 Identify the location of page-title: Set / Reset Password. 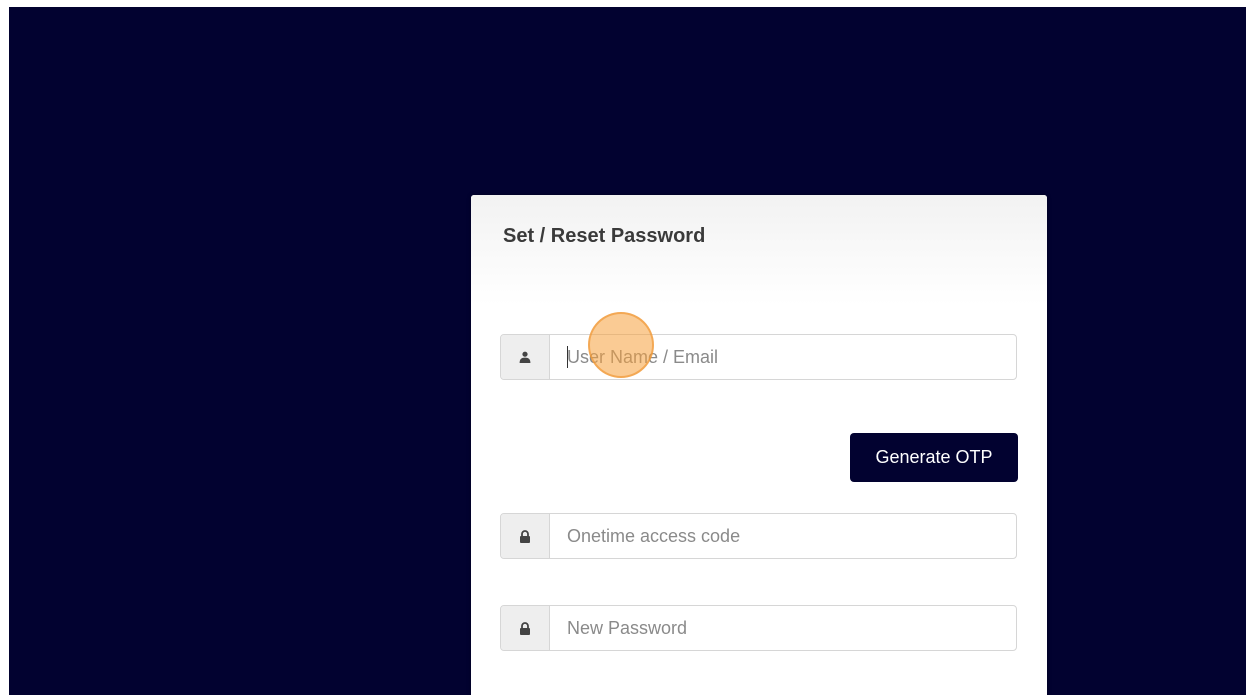
(604, 236).